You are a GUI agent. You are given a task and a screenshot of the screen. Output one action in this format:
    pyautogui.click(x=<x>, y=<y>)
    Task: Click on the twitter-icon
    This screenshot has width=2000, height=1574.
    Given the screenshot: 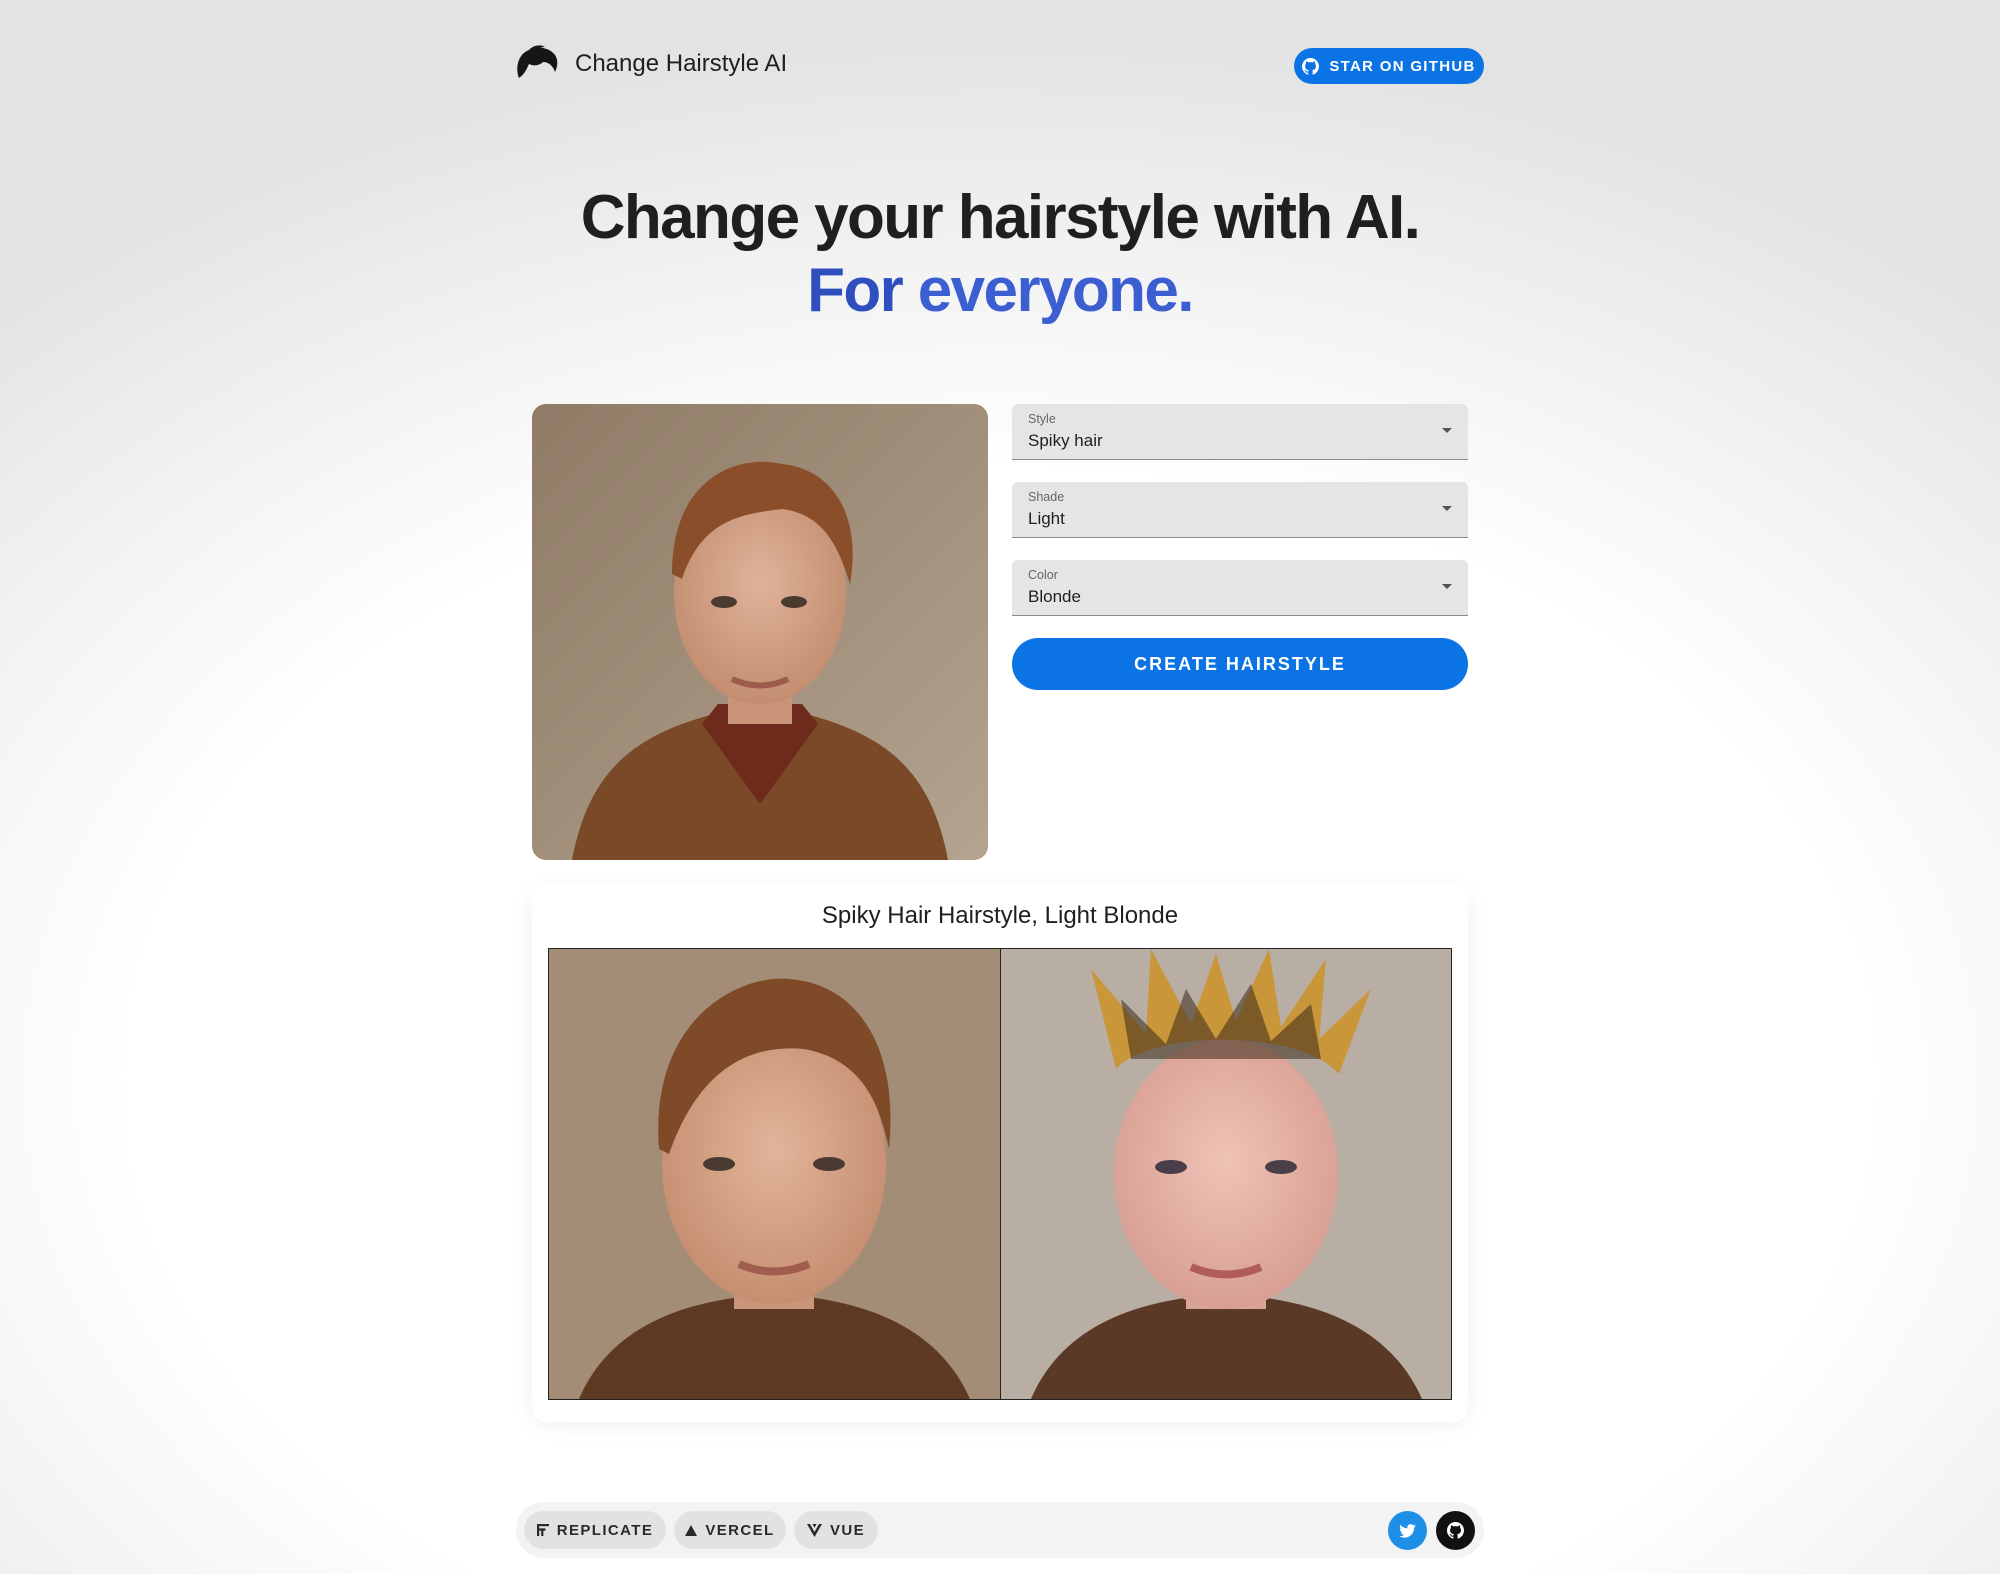 What is the action you would take?
    pyautogui.click(x=1407, y=1530)
    